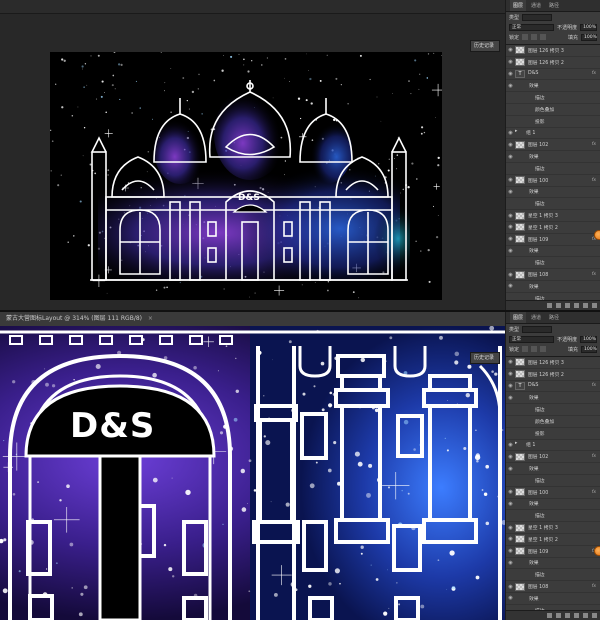 This screenshot has width=600, height=620. What do you see at coordinates (485, 358) in the screenshot?
I see `history-panel-chip-zoomed: 历史记录` at bounding box center [485, 358].